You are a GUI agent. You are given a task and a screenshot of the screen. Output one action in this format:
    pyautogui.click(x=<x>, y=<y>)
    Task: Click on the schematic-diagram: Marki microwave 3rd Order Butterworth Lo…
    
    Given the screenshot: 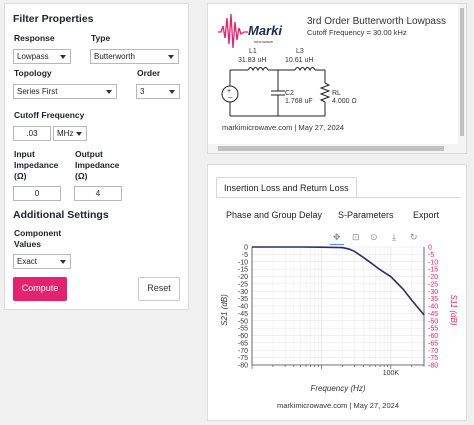 What is the action you would take?
    pyautogui.click(x=332, y=72)
    